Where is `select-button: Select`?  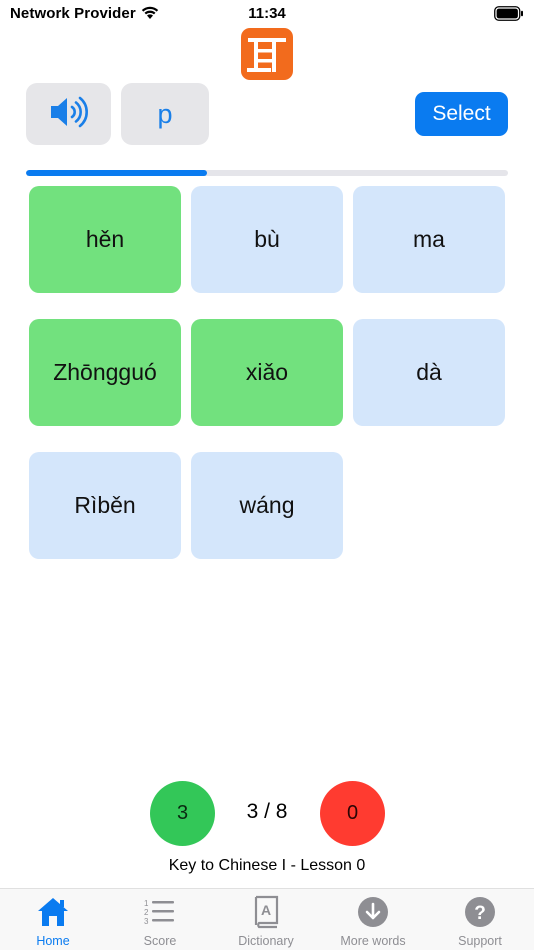 select-button: Select is located at coordinates (461, 114).